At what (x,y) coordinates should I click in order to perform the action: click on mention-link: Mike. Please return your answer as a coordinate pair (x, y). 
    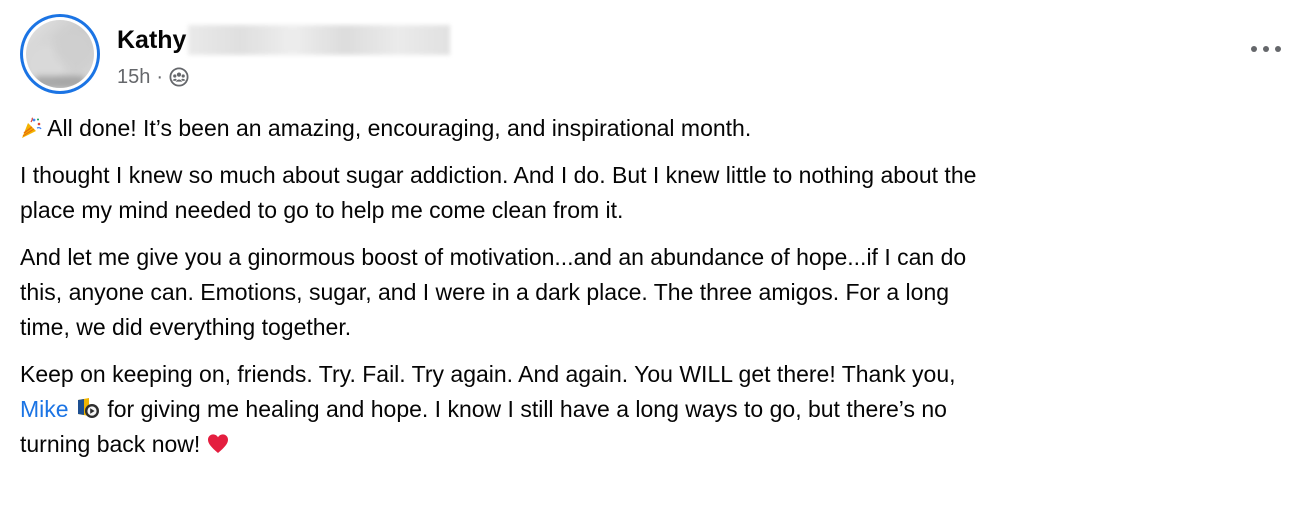
    Looking at the image, I should click on (44, 409).